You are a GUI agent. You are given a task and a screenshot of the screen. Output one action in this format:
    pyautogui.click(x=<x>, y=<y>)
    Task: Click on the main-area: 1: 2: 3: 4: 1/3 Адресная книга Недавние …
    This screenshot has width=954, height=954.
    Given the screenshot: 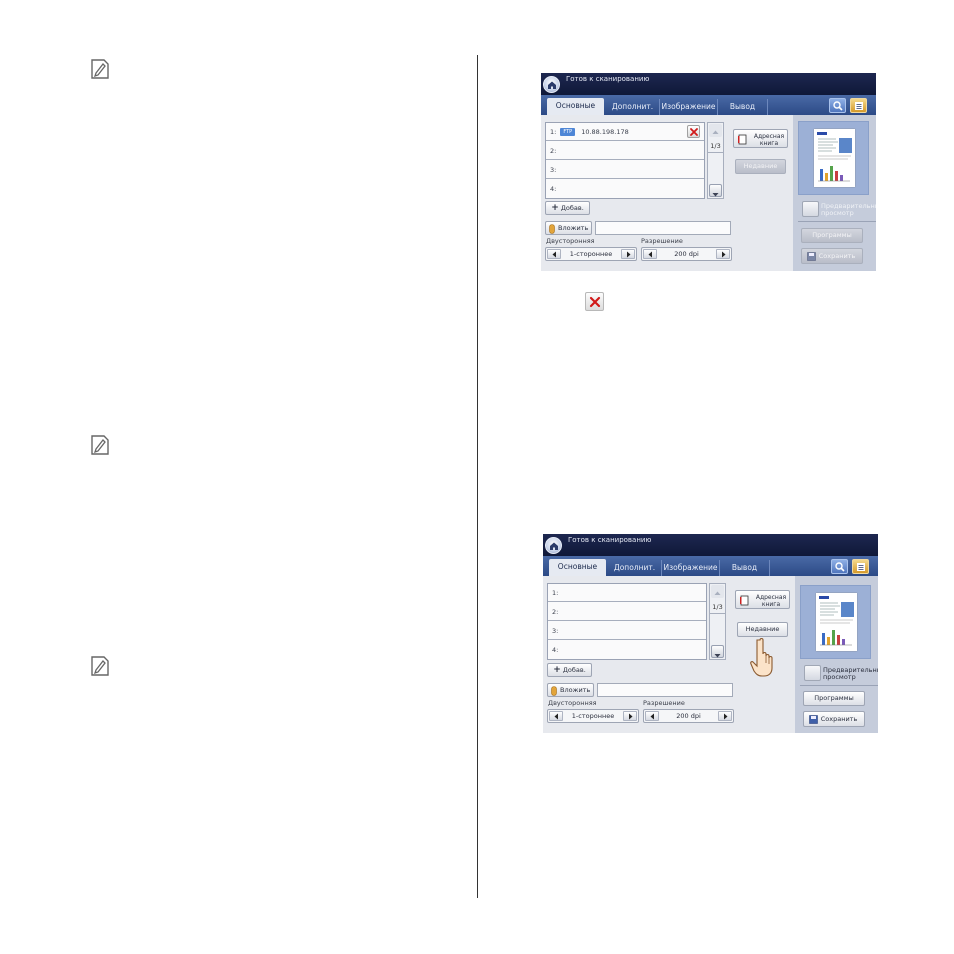 What is the action you would take?
    pyautogui.click(x=669, y=654)
    